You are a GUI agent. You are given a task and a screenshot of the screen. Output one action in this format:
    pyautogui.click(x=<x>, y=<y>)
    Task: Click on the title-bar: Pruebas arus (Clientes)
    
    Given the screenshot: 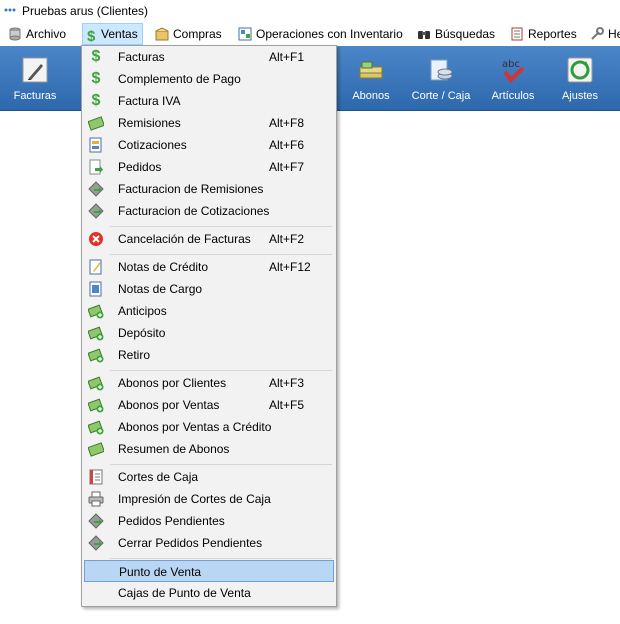 What is the action you would take?
    pyautogui.click(x=310, y=11)
    